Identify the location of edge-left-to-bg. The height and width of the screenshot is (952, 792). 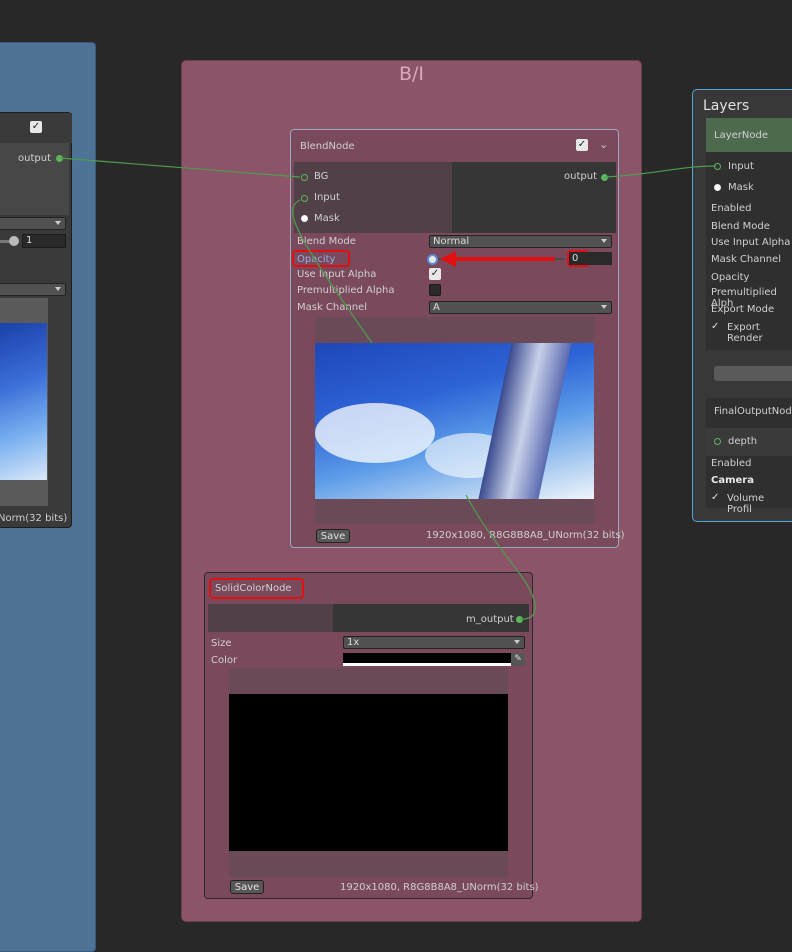
(180, 167).